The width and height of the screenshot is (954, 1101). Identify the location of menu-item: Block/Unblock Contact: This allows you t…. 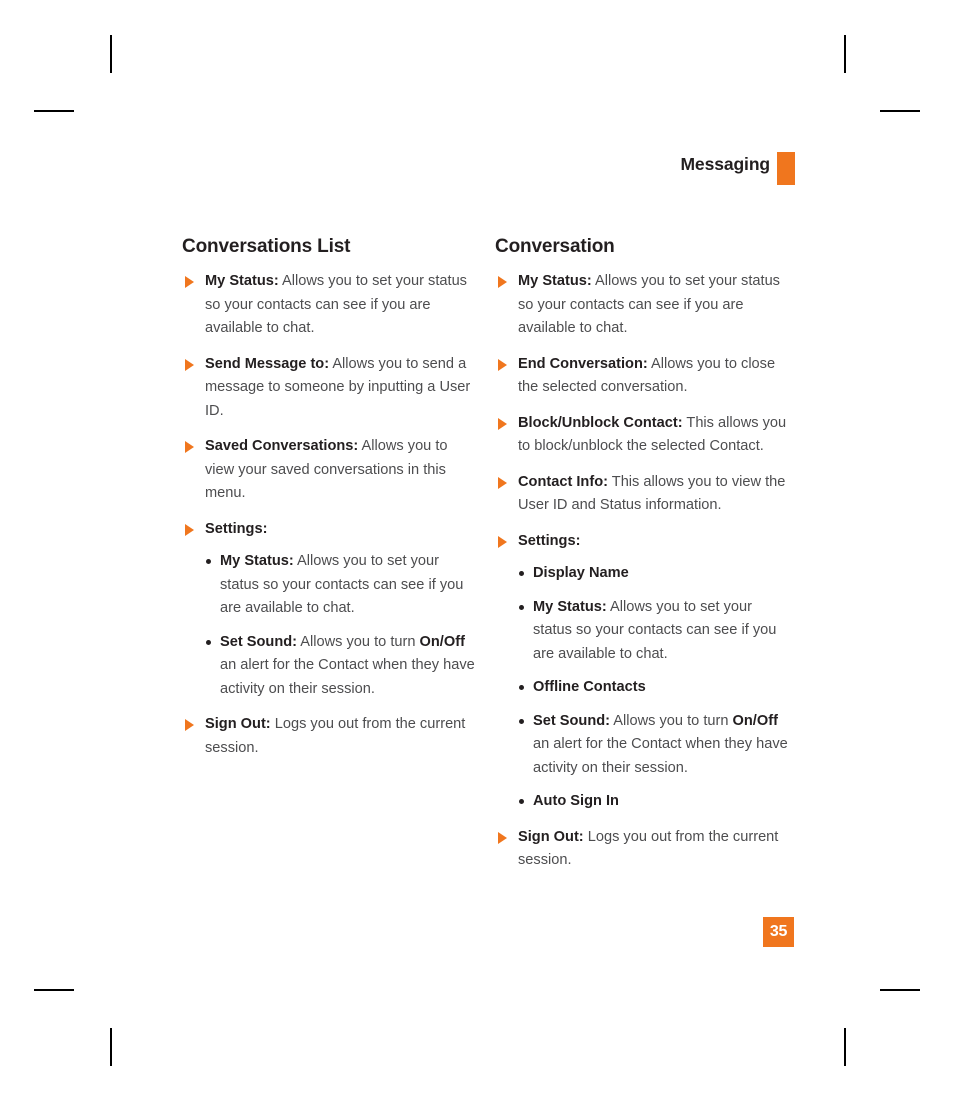
(642, 435).